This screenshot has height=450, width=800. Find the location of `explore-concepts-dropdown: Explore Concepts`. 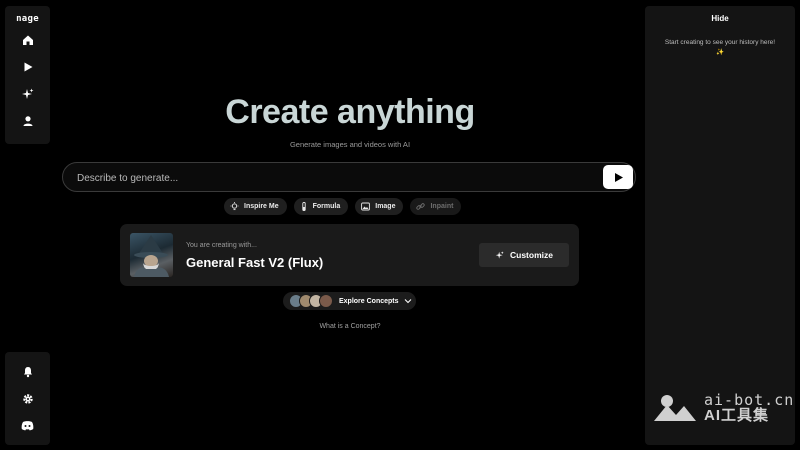

explore-concepts-dropdown: Explore Concepts is located at coordinates (349, 301).